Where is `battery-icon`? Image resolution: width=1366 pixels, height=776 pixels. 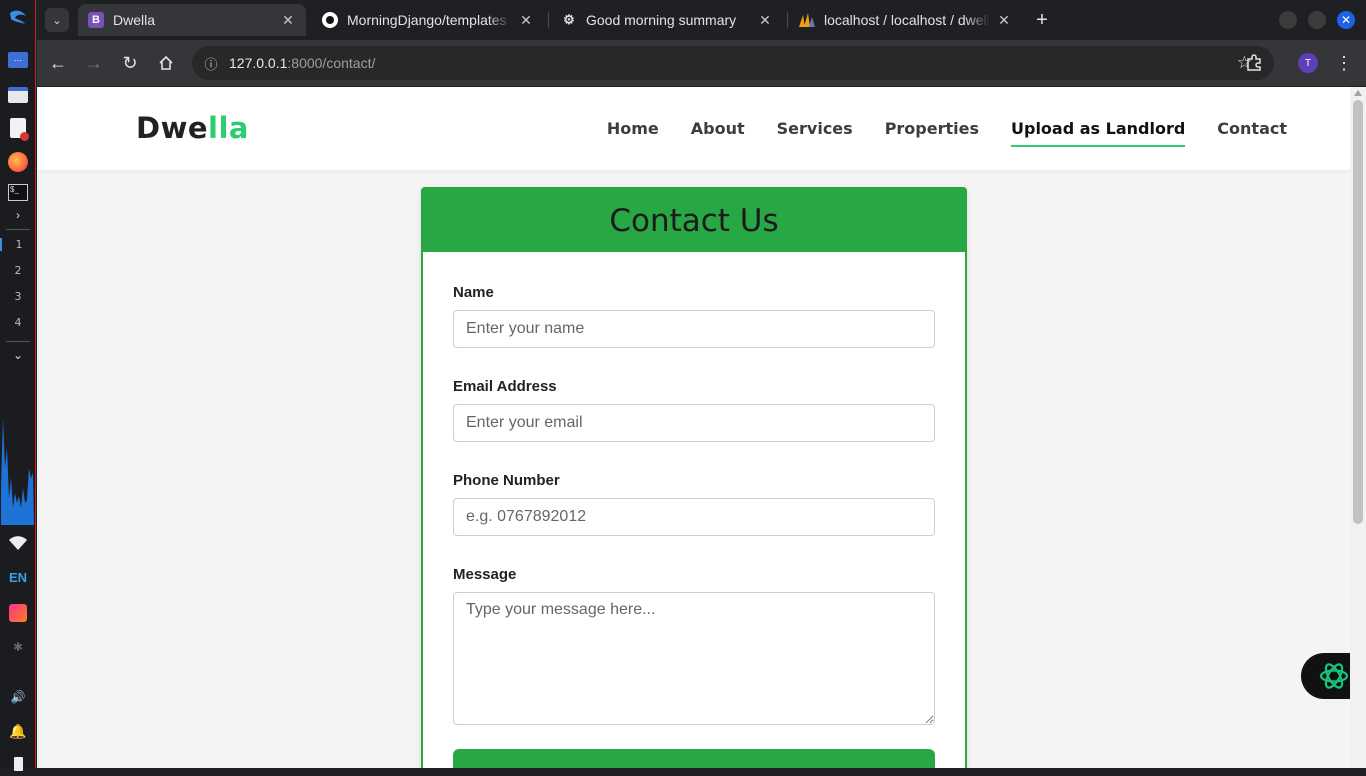
battery-icon is located at coordinates (18, 764).